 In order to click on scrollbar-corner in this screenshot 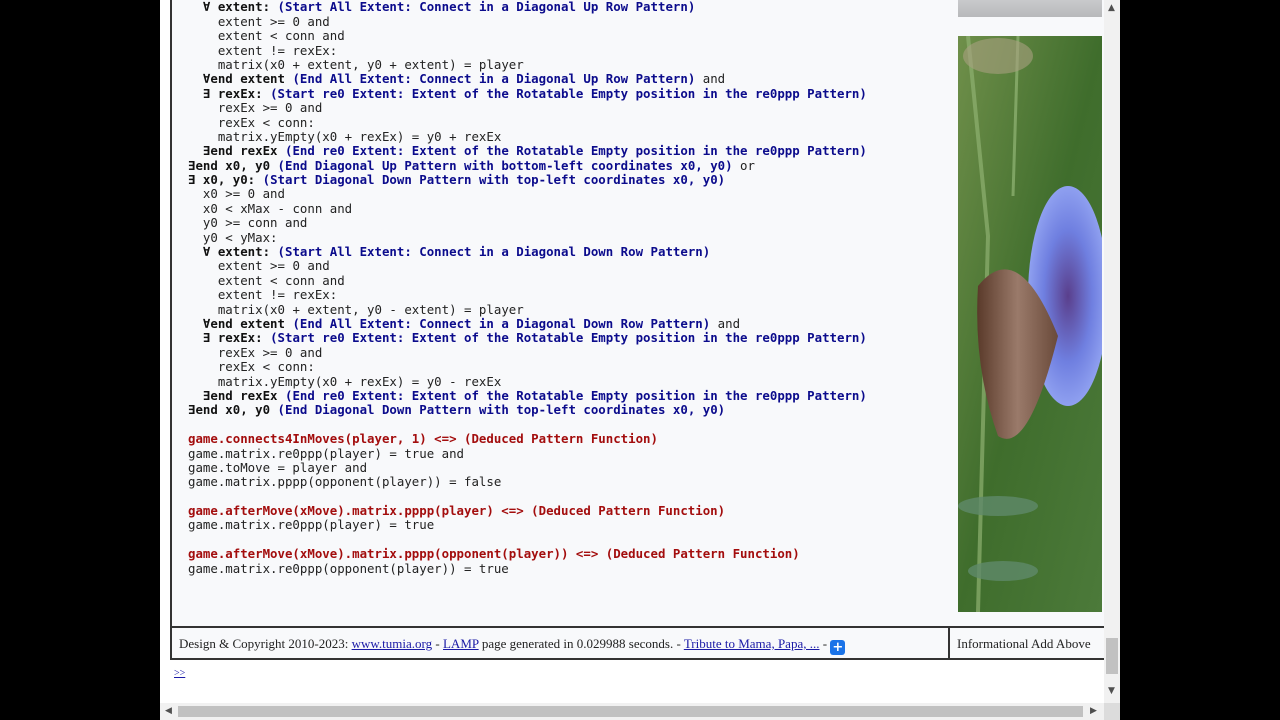, I will do `click(1112, 711)`.